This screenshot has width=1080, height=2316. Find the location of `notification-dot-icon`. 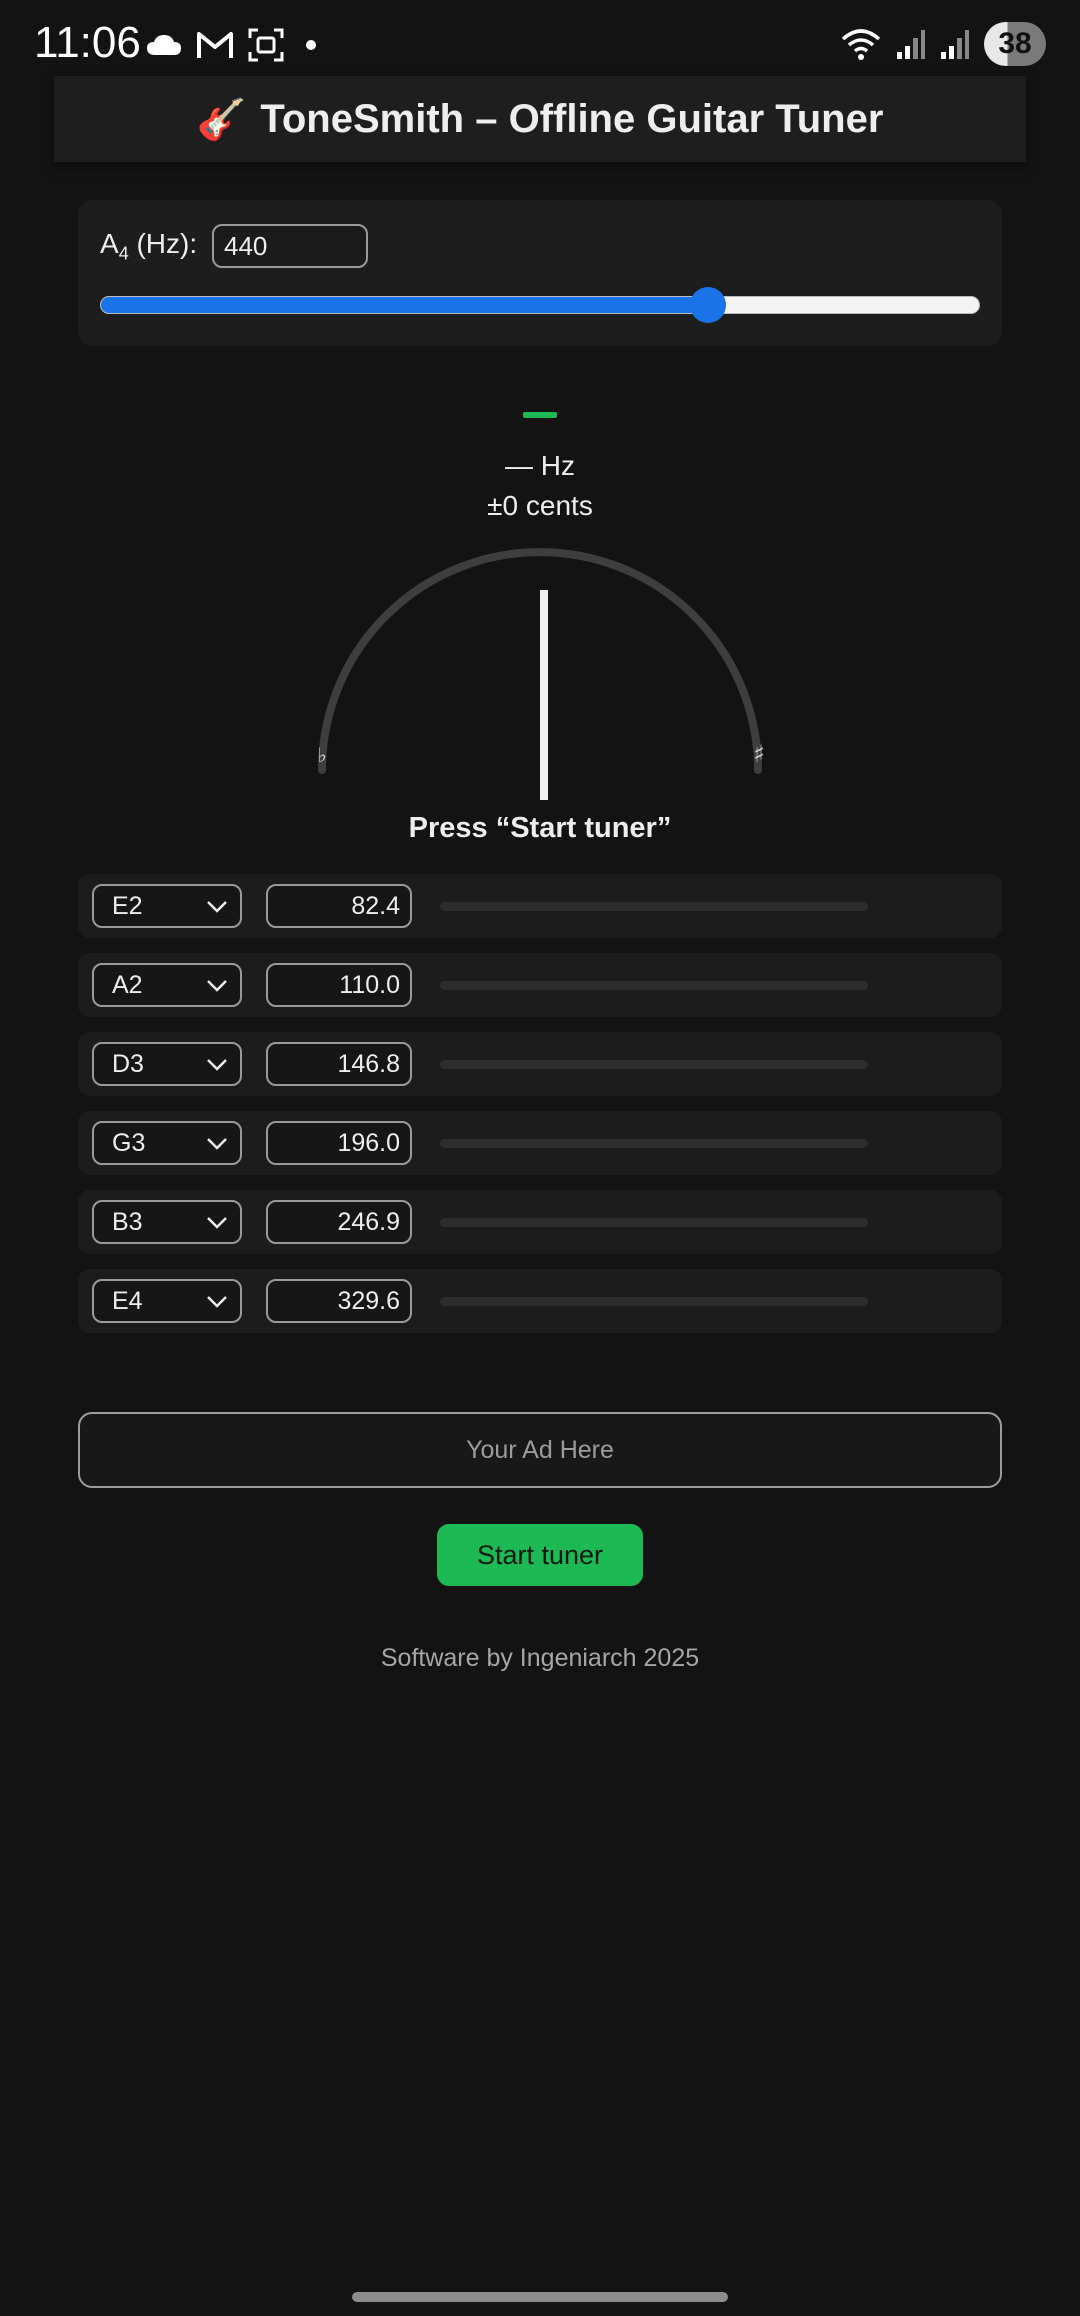

notification-dot-icon is located at coordinates (311, 45).